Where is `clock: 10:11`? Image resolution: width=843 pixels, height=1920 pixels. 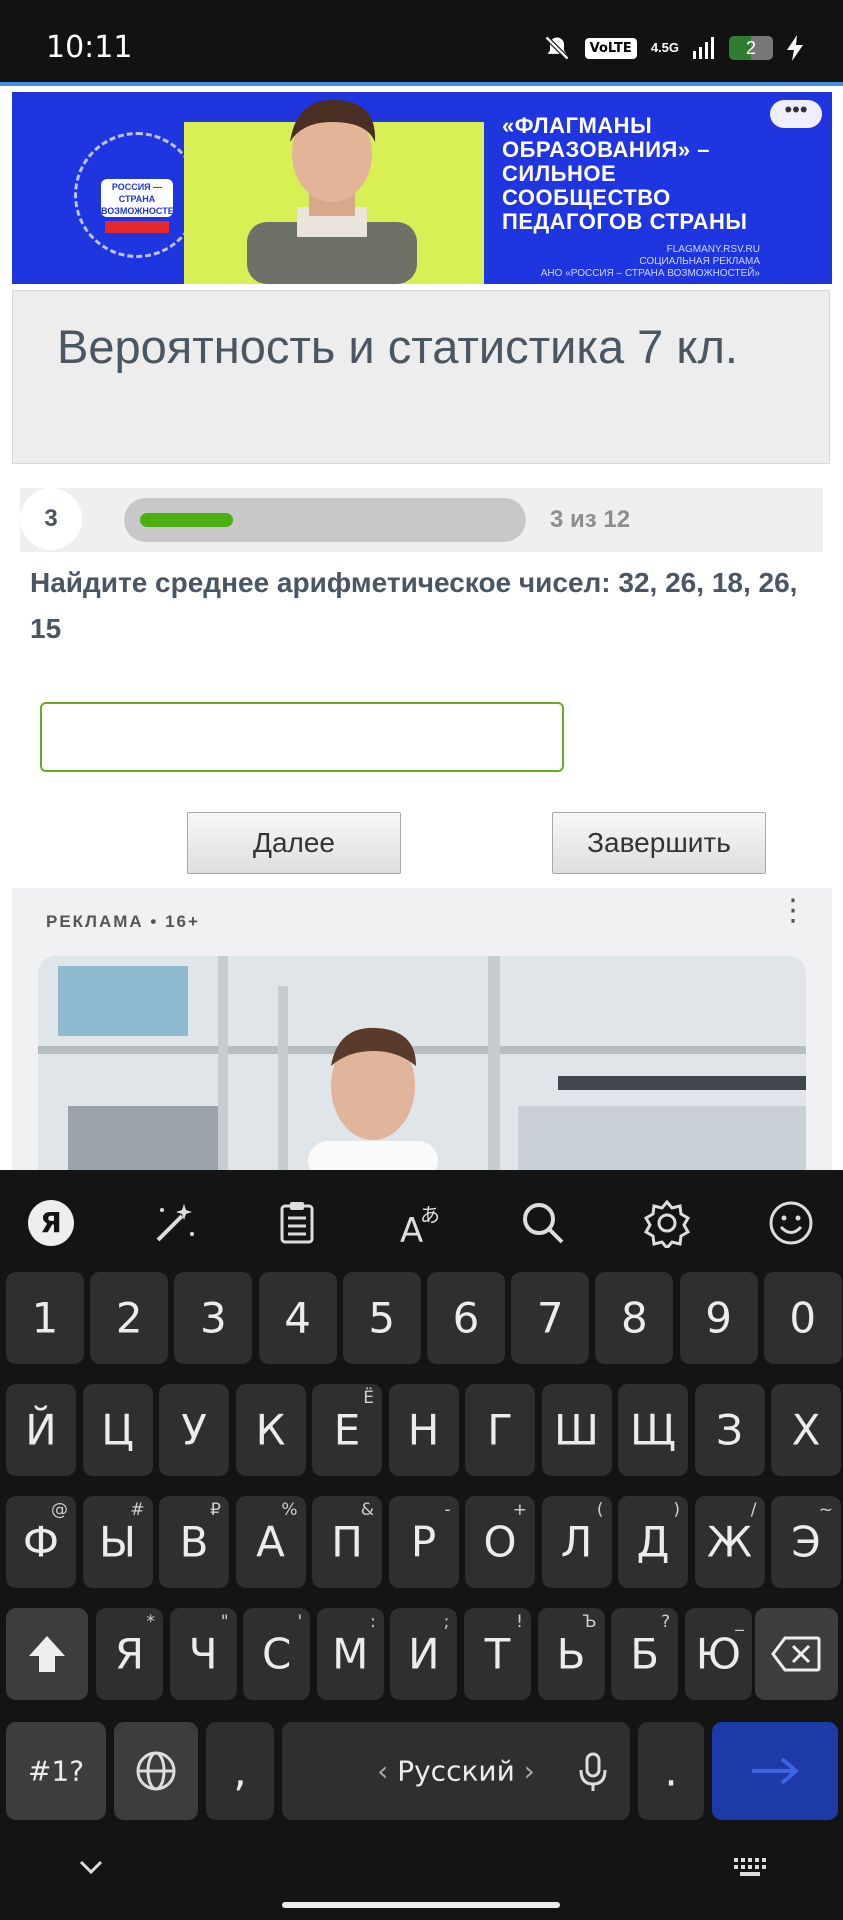
clock: 10:11 is located at coordinates (89, 47).